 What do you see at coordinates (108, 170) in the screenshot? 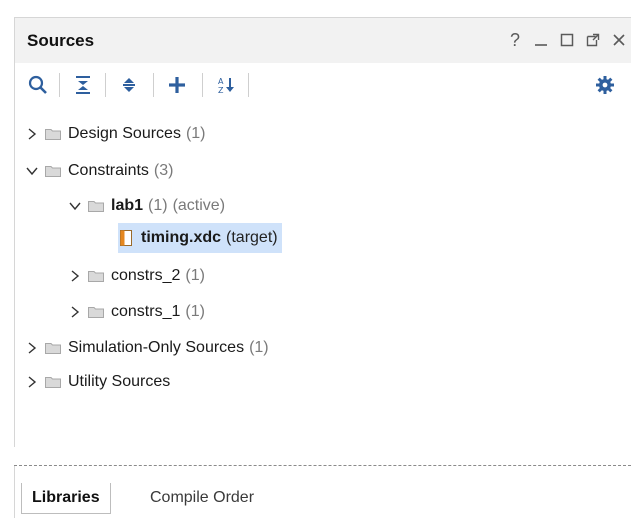
I see `tree-item-label: Constraints` at bounding box center [108, 170].